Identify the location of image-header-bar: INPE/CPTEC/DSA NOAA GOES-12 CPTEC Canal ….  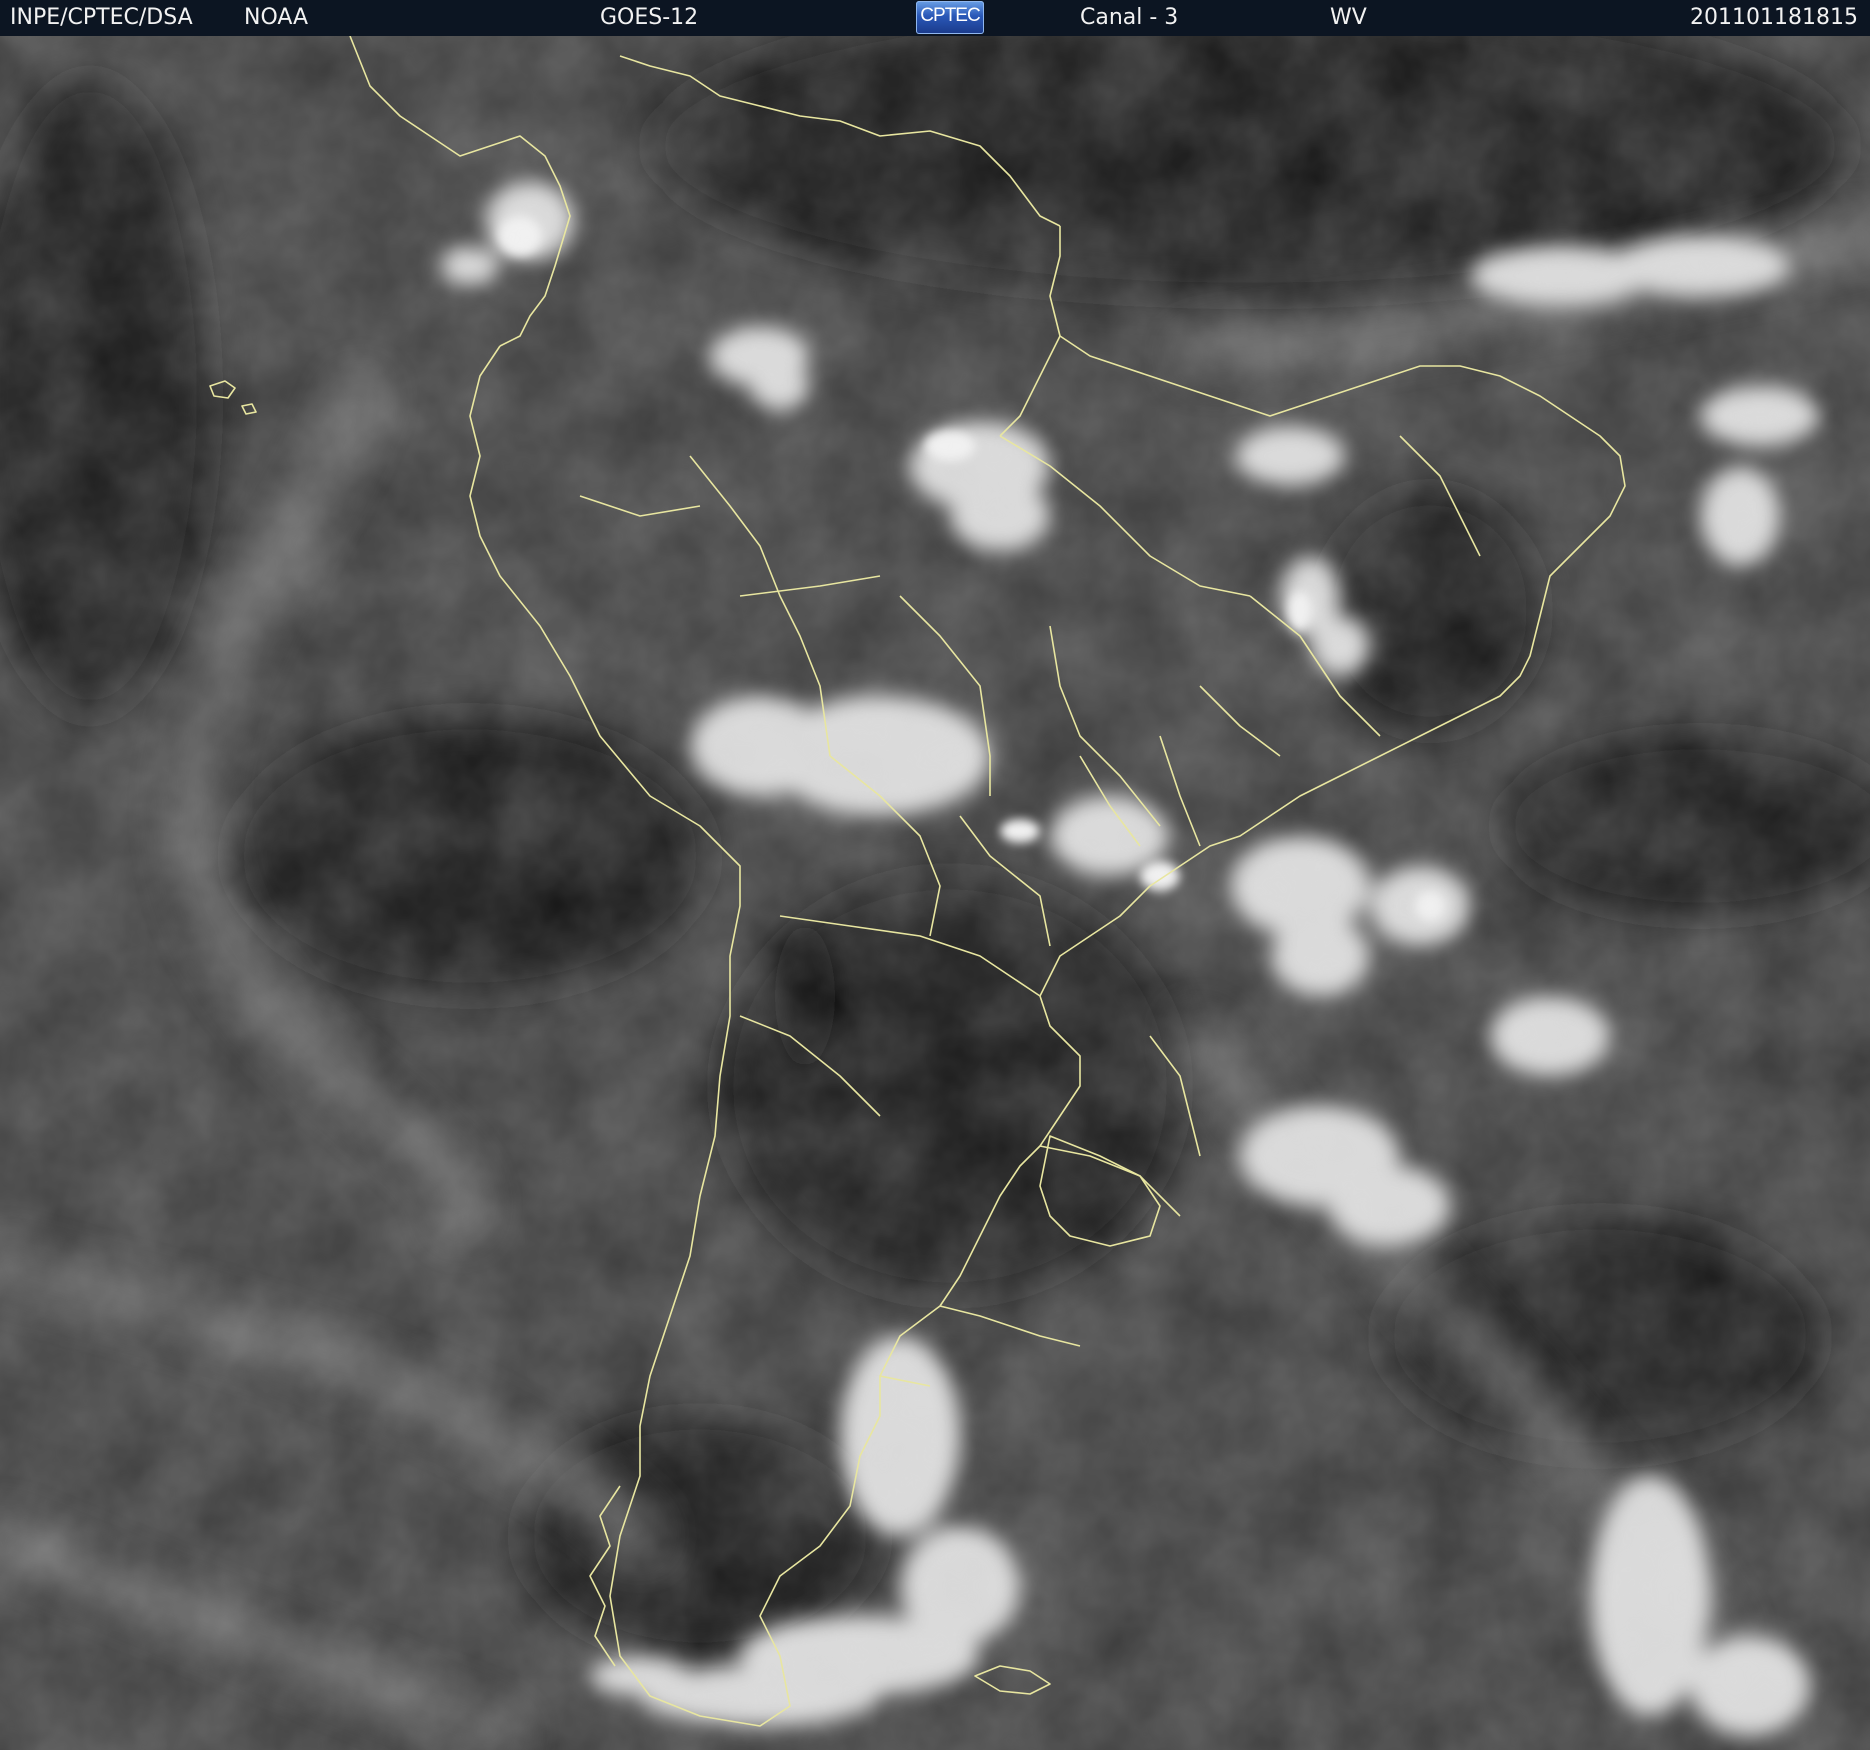
(935, 18).